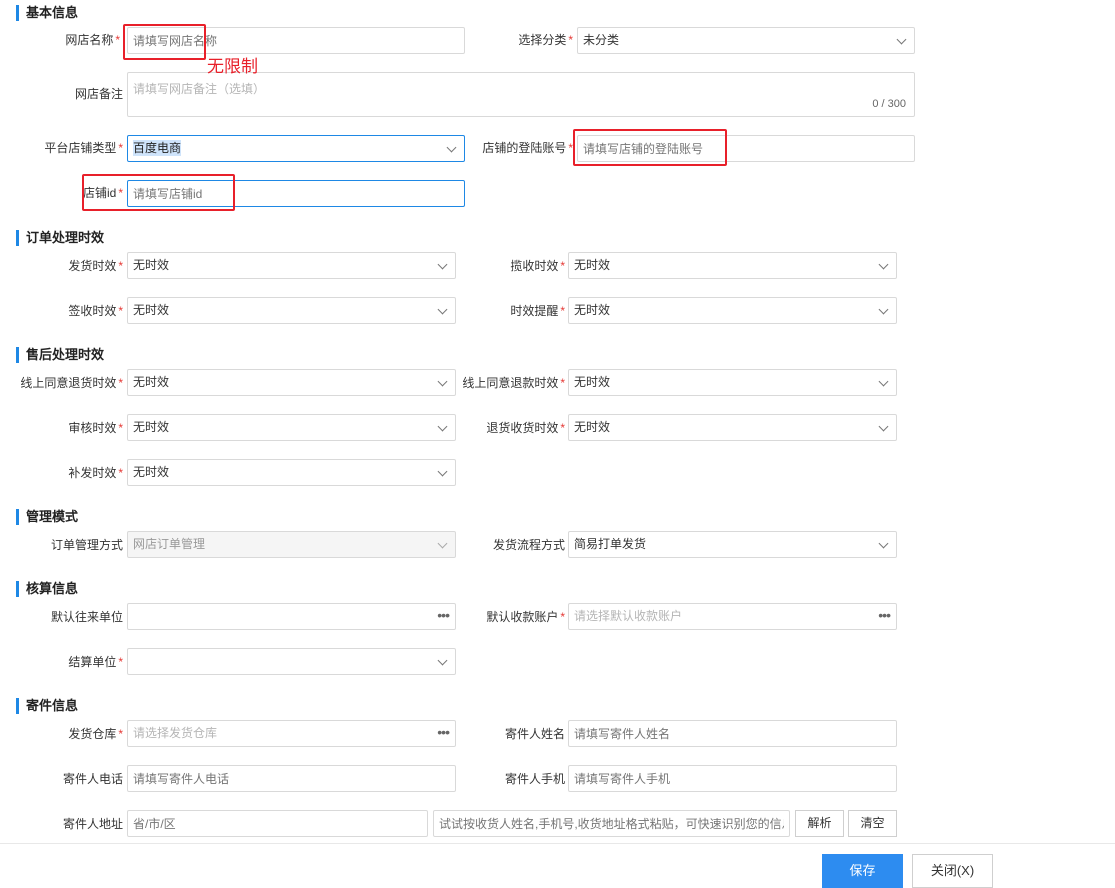 This screenshot has width=1115, height=888. What do you see at coordinates (592, 382) in the screenshot?
I see `refund-time-value: 无时效` at bounding box center [592, 382].